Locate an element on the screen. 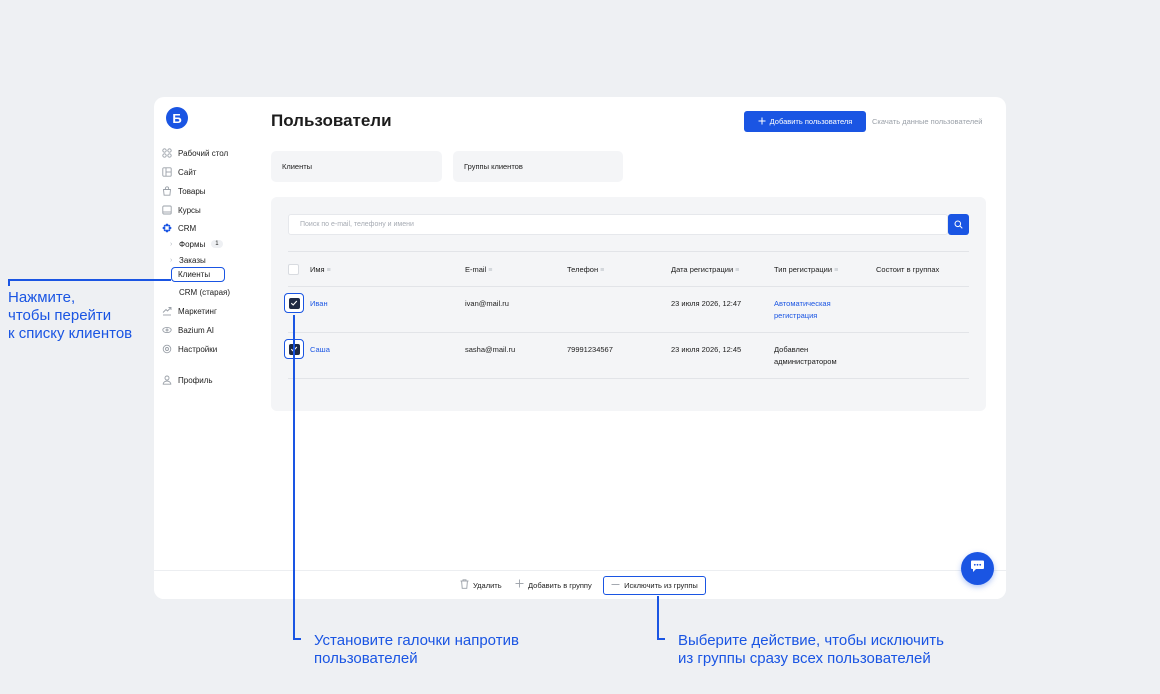 The height and width of the screenshot is (694, 1160). tab-client-groups: Группы клиентов is located at coordinates (538, 166).